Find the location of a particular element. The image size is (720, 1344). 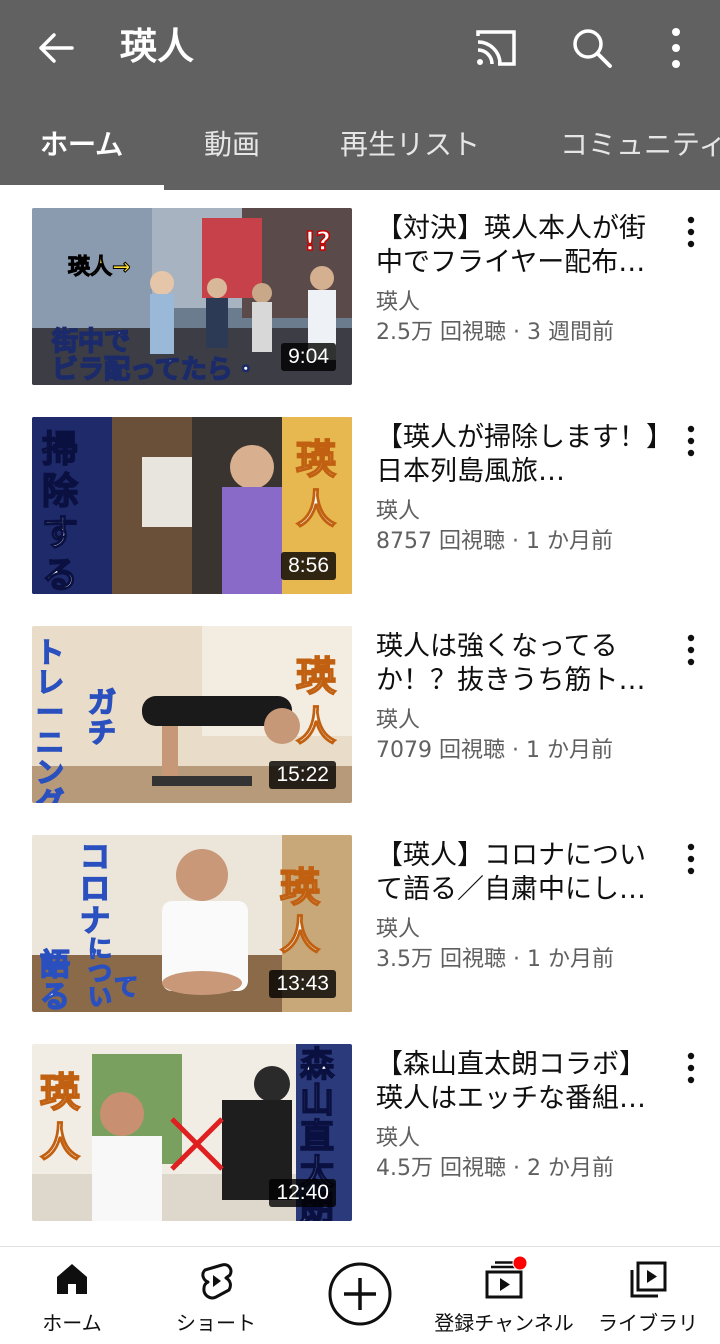

nav-subscriptions-label: 登録チャンネル is located at coordinates (504, 1323).